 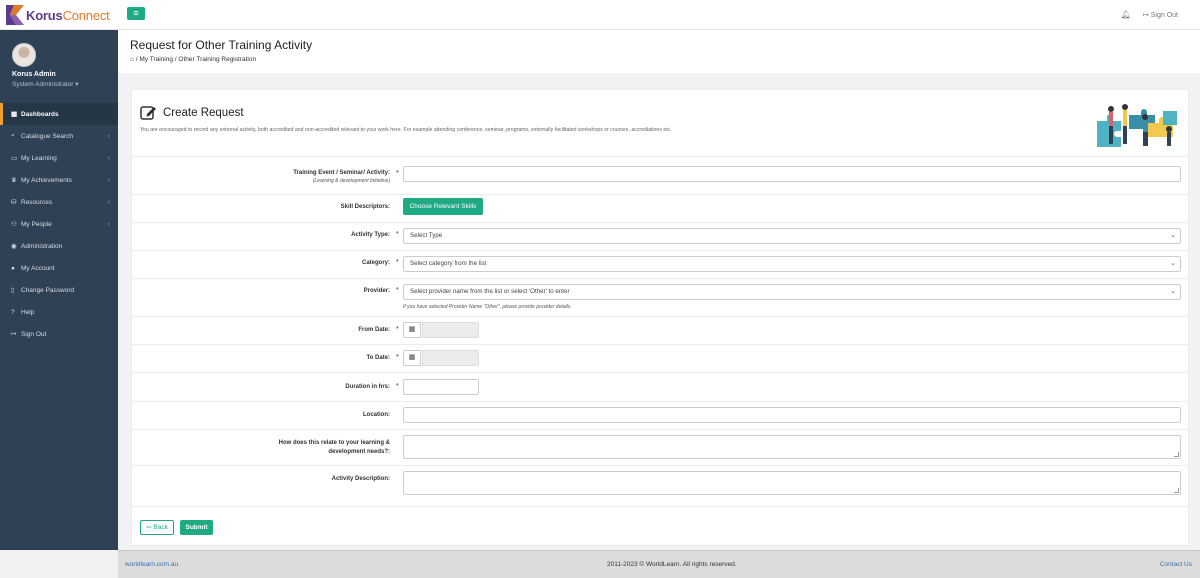 I want to click on sidebar-item-label: My Account, so click(x=38, y=268).